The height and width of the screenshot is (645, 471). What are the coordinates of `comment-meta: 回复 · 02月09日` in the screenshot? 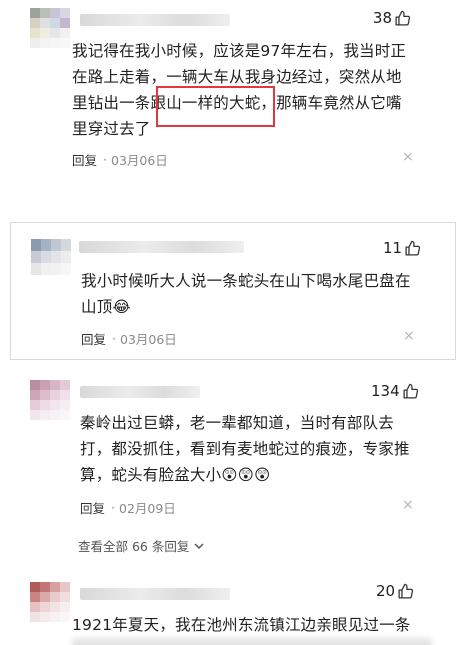 It's located at (128, 507).